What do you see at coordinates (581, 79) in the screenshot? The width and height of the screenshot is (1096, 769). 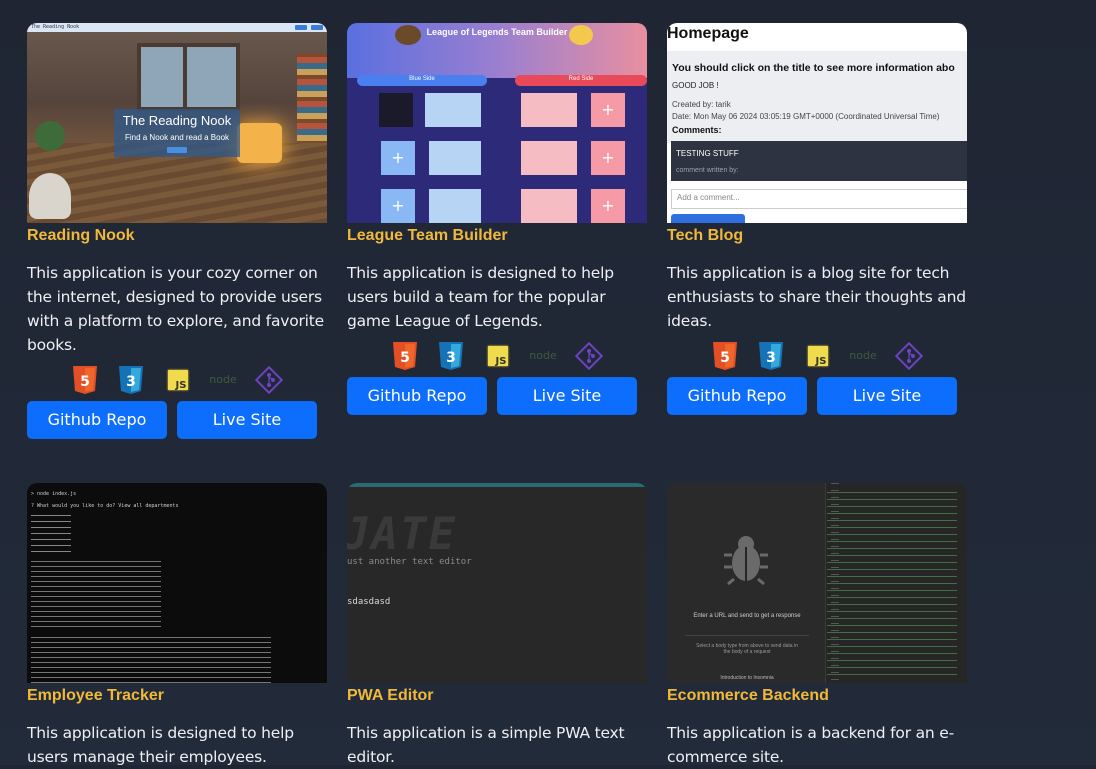 I see `screenshot-red-side: Red Side` at bounding box center [581, 79].